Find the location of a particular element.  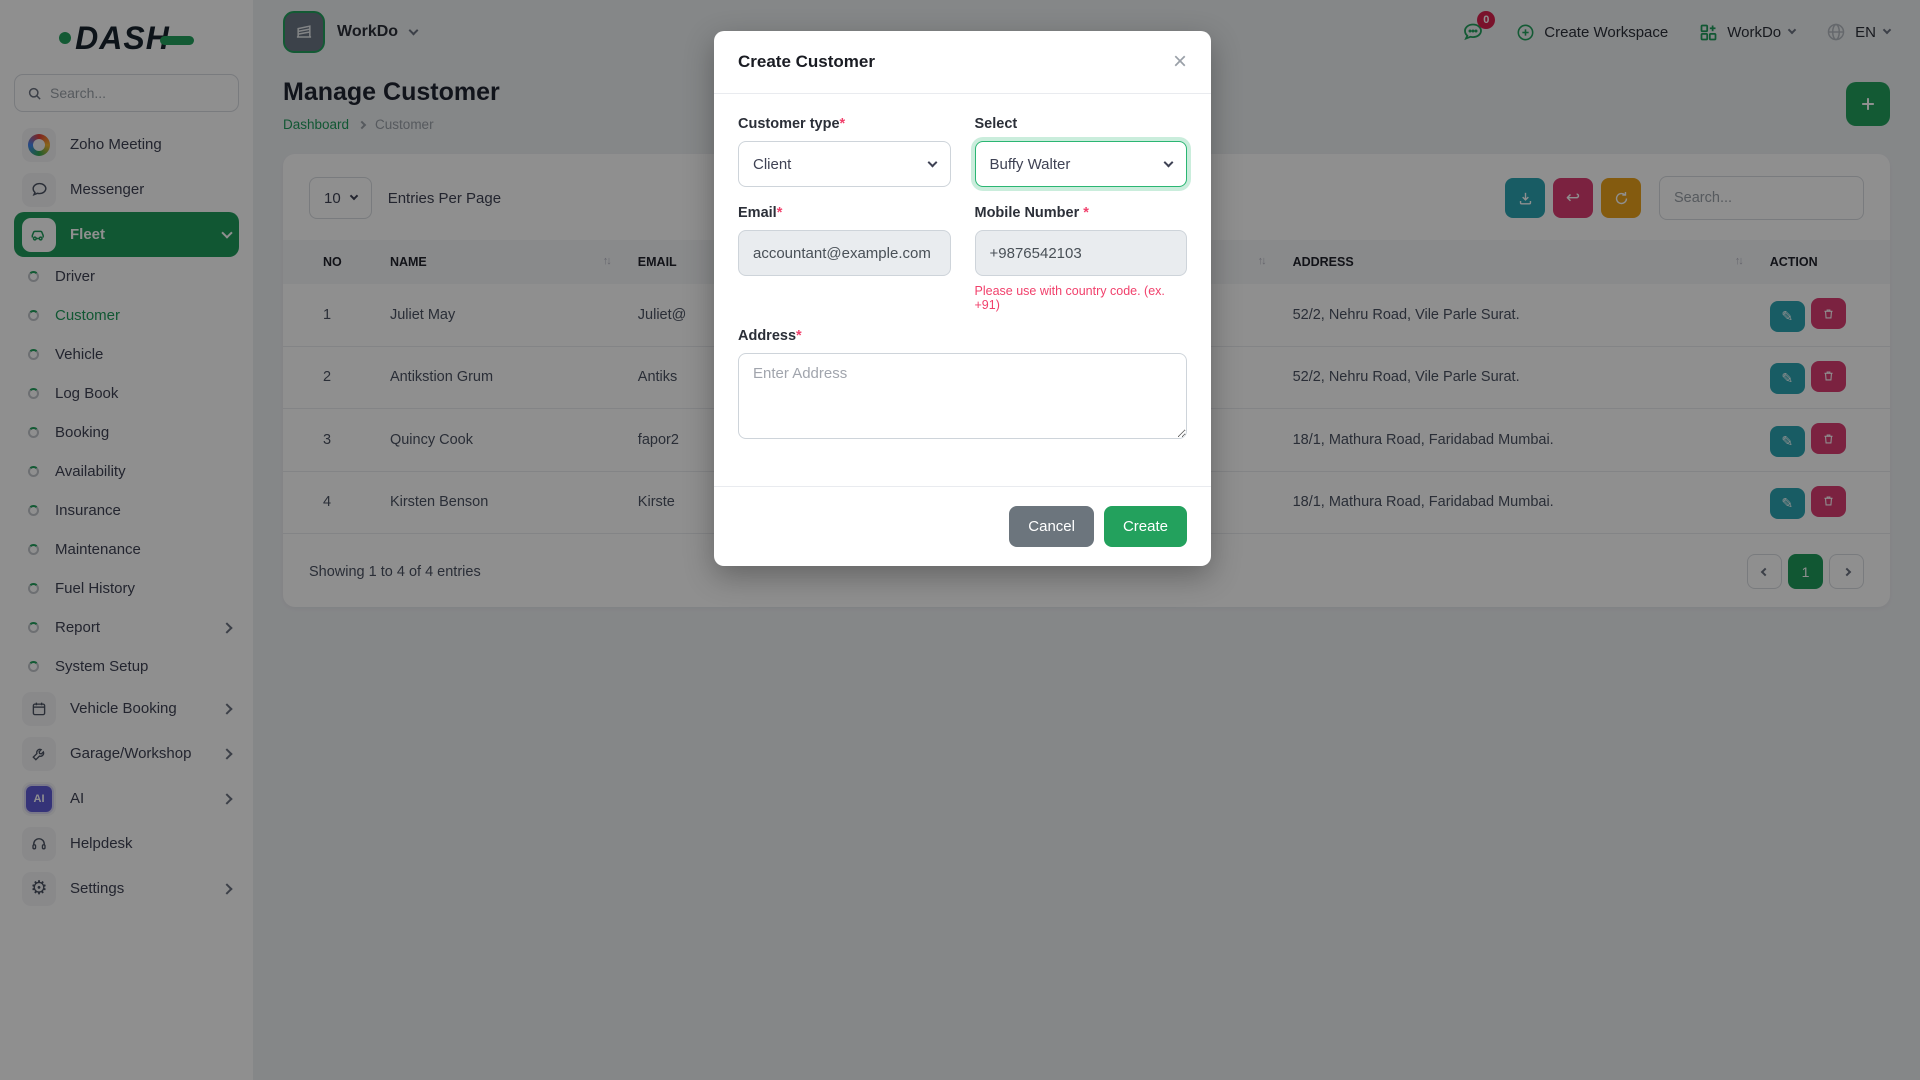

mobile-number-label: Mobile Number is located at coordinates (1027, 213).